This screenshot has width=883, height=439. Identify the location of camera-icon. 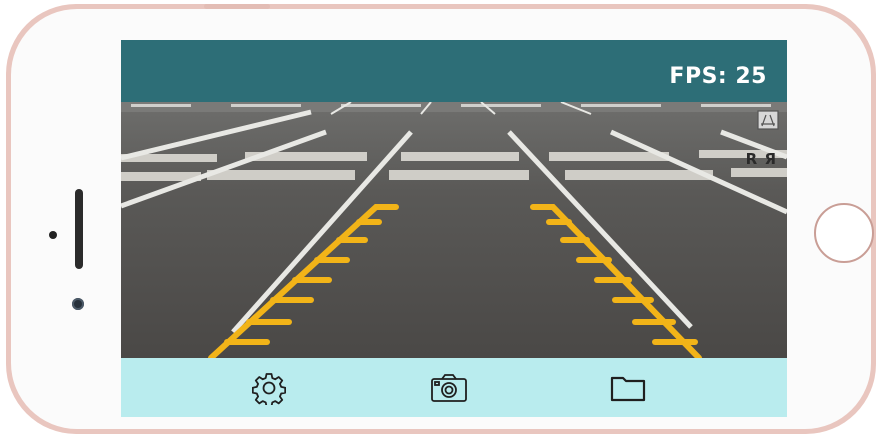
(449, 388).